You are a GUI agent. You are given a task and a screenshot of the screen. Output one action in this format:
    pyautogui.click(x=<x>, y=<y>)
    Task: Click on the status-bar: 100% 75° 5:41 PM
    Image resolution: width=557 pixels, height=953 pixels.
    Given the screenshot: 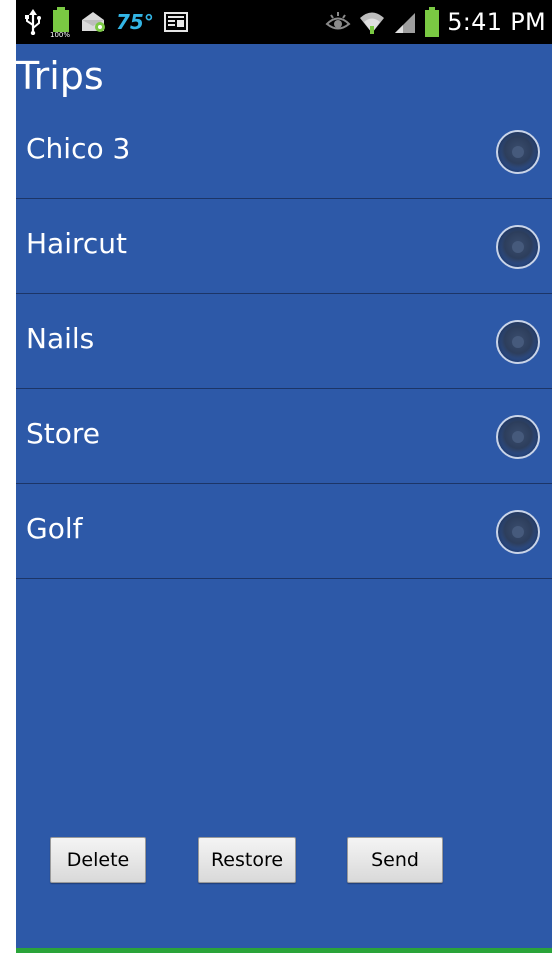 What is the action you would take?
    pyautogui.click(x=284, y=22)
    